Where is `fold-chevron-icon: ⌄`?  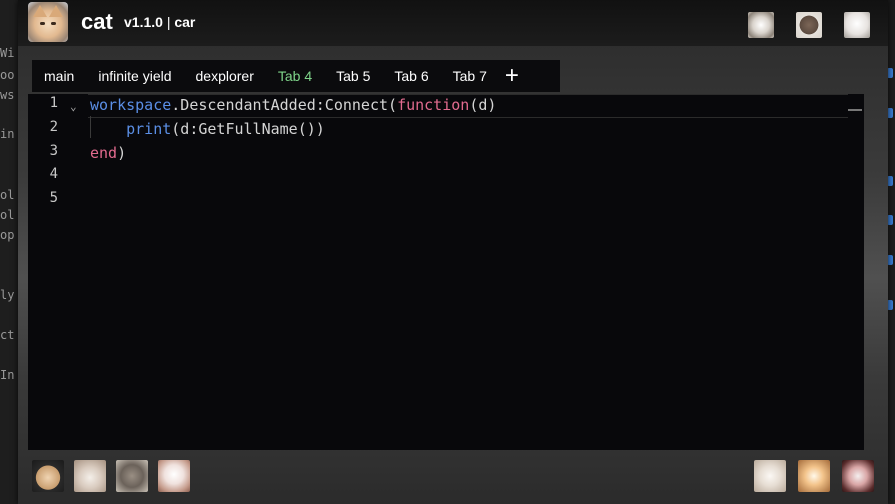
fold-chevron-icon: ⌄ is located at coordinates (75, 106).